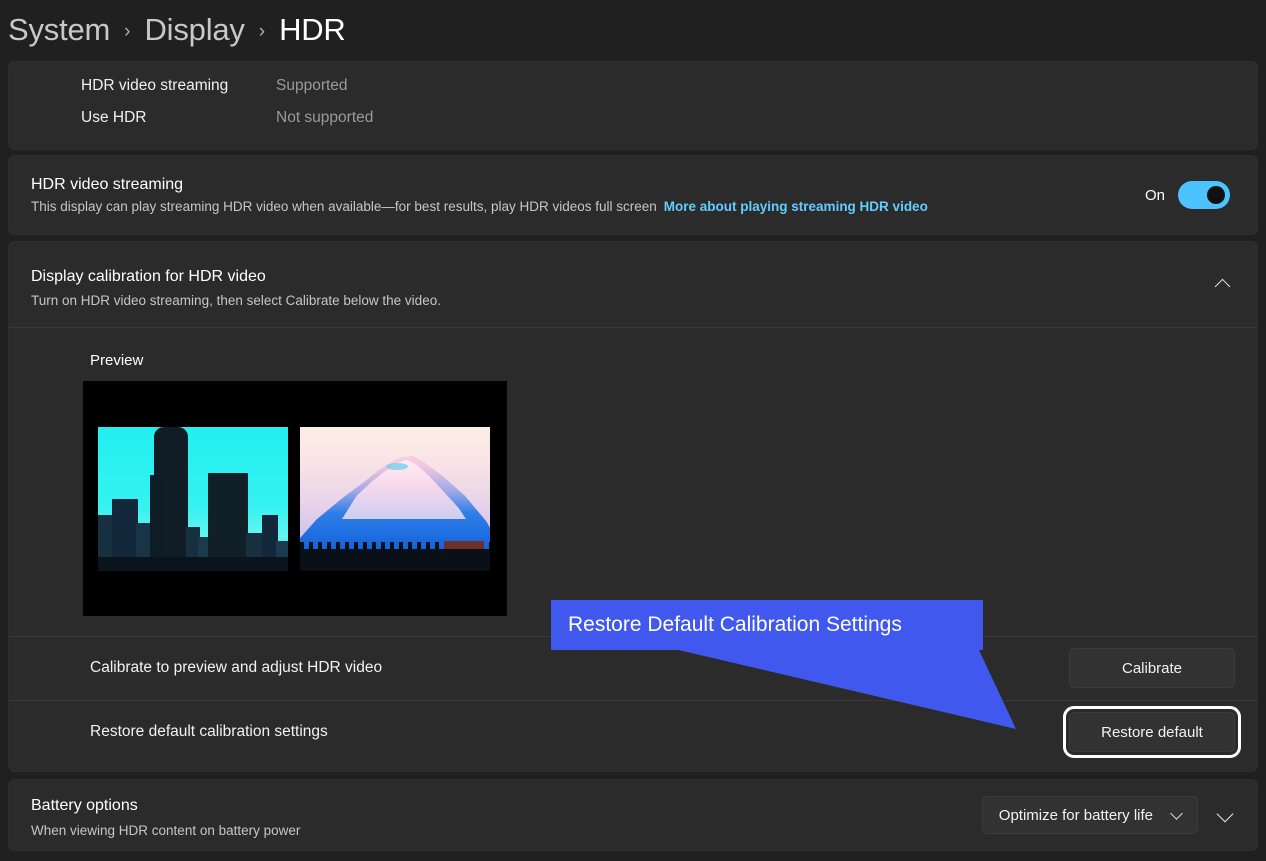 This screenshot has width=1266, height=861. What do you see at coordinates (1075, 815) in the screenshot?
I see `battery-options-selected-value: Optimize for battery life` at bounding box center [1075, 815].